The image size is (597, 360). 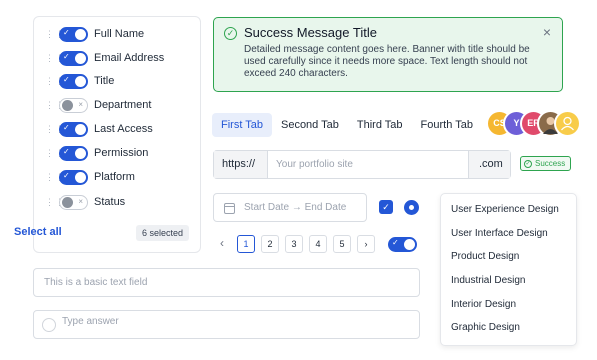 I want to click on start-date-placeholder: Start Date, so click(x=267, y=207).